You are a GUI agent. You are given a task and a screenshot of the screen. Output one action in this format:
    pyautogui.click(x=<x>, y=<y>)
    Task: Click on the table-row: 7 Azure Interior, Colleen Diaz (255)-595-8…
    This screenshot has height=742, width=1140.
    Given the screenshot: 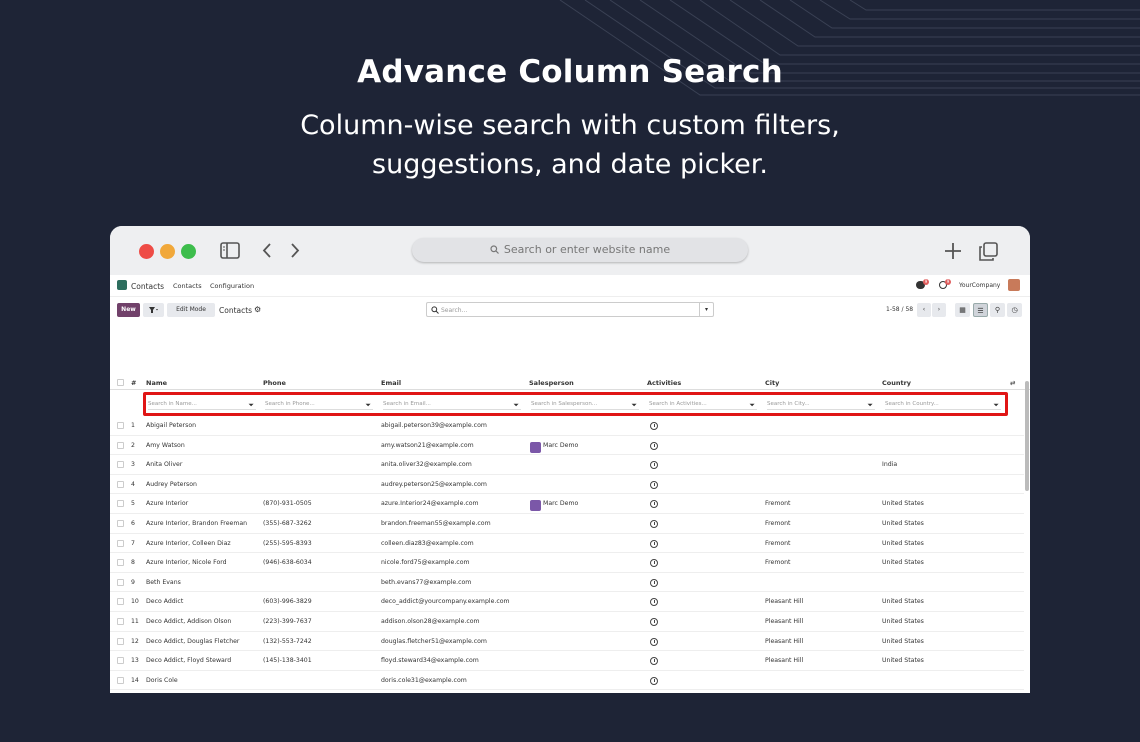 What is the action you would take?
    pyautogui.click(x=567, y=544)
    